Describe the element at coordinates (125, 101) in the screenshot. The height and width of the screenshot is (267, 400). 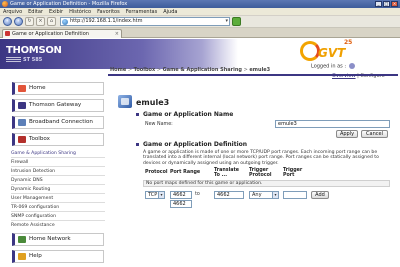
I see `application-icon` at that location.